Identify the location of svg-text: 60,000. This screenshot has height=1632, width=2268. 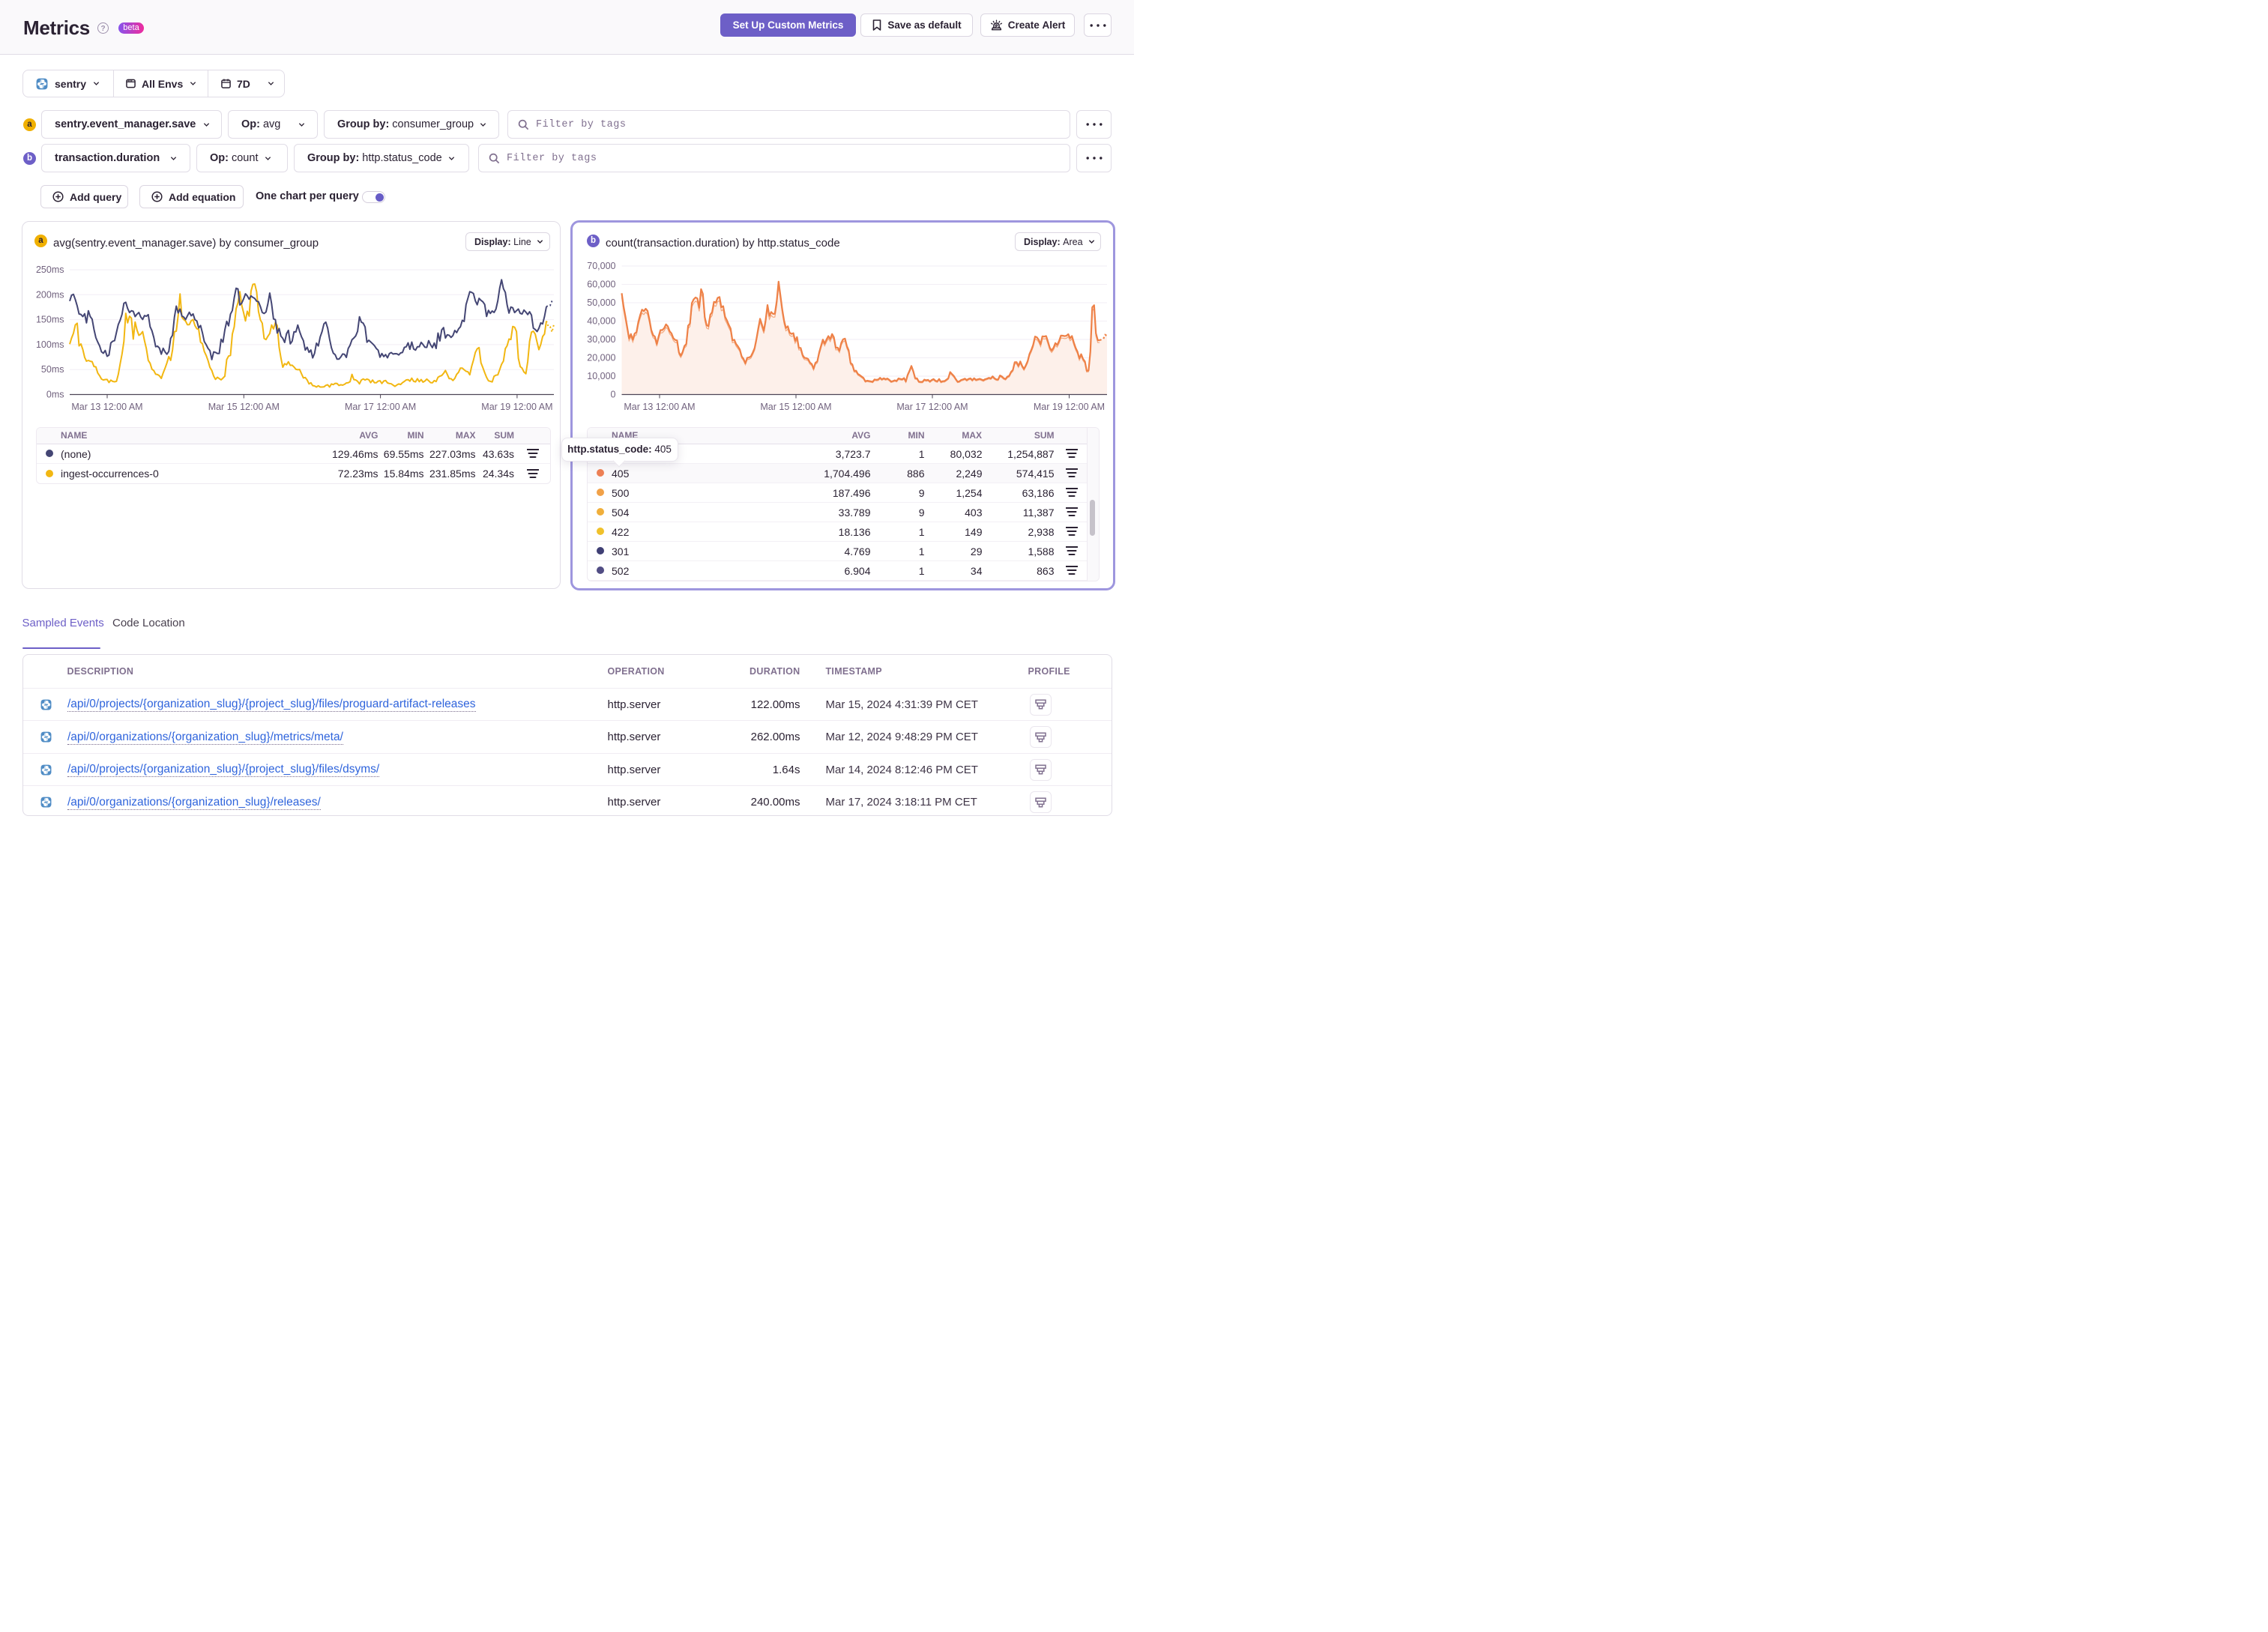
(601, 284).